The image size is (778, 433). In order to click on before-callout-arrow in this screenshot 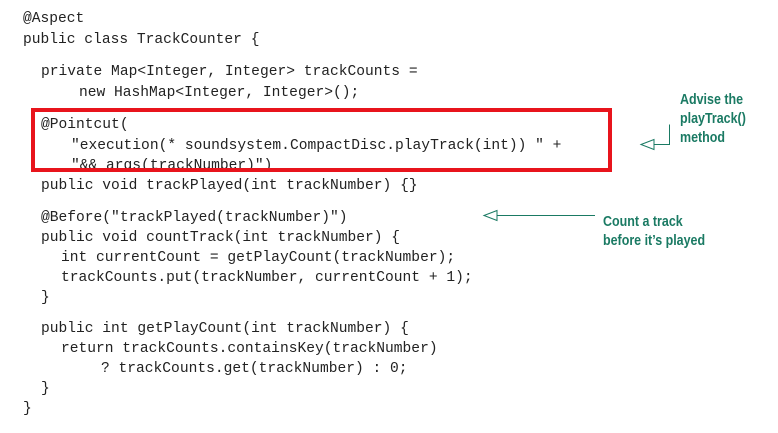, I will do `click(538, 215)`.